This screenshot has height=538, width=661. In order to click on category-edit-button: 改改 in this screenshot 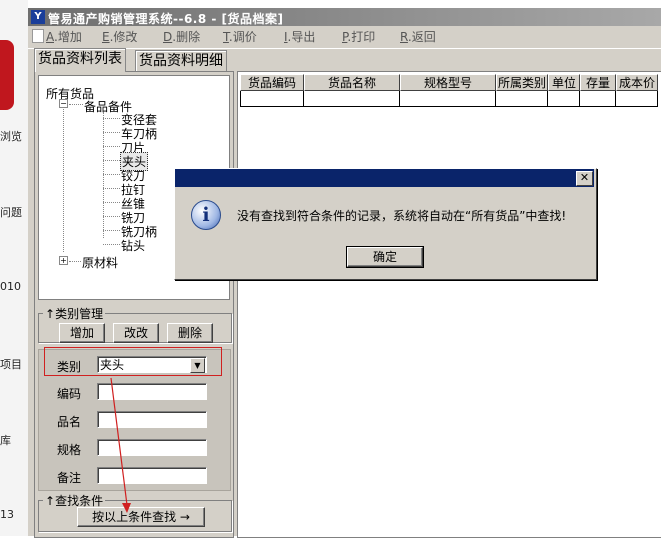, I will do `click(136, 333)`.